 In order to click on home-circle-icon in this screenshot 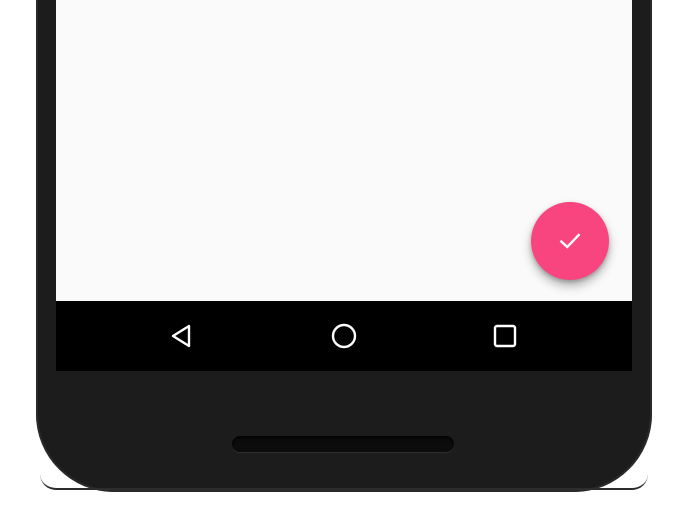, I will do `click(344, 336)`.